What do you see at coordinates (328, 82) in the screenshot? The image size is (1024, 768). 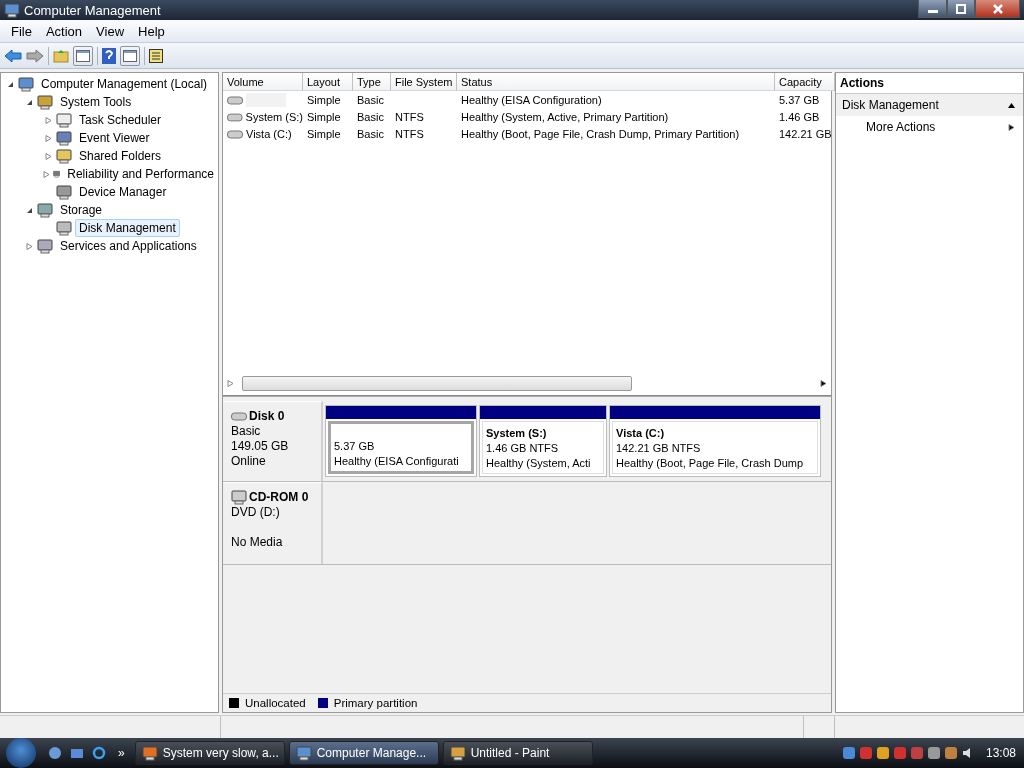 I see `column-header: Layout` at bounding box center [328, 82].